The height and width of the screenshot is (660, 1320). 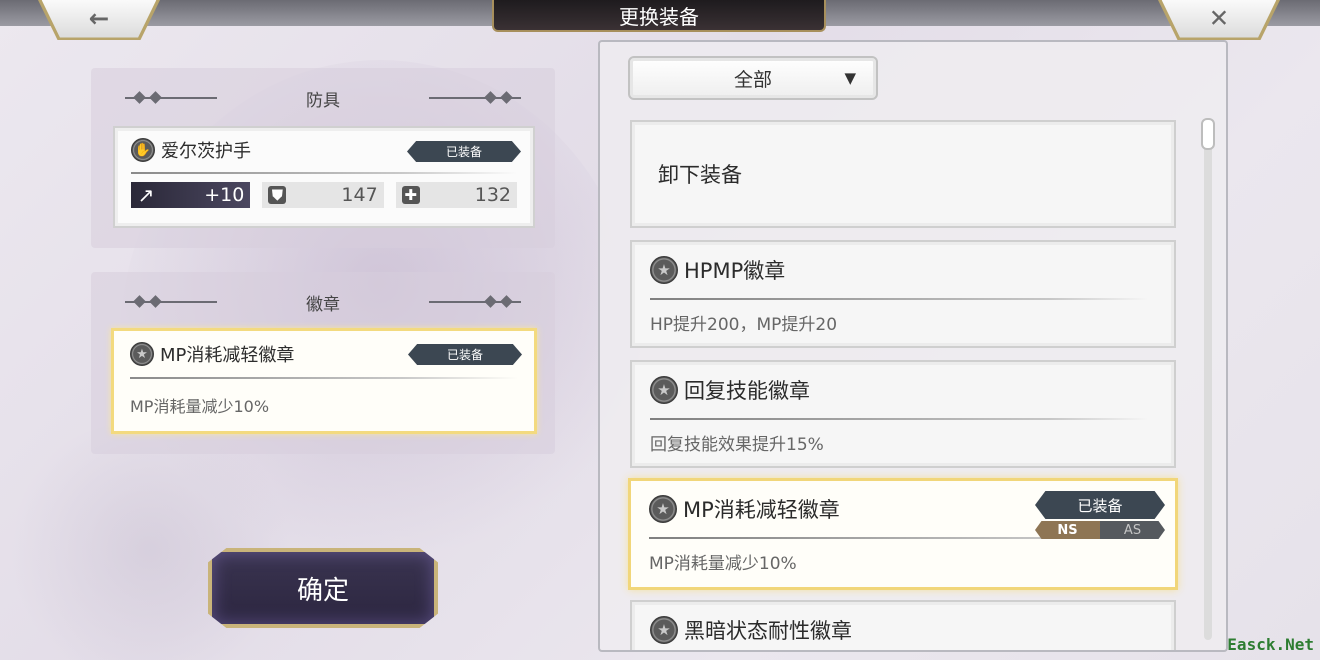 I want to click on close-icon: ✕, so click(x=1219, y=18).